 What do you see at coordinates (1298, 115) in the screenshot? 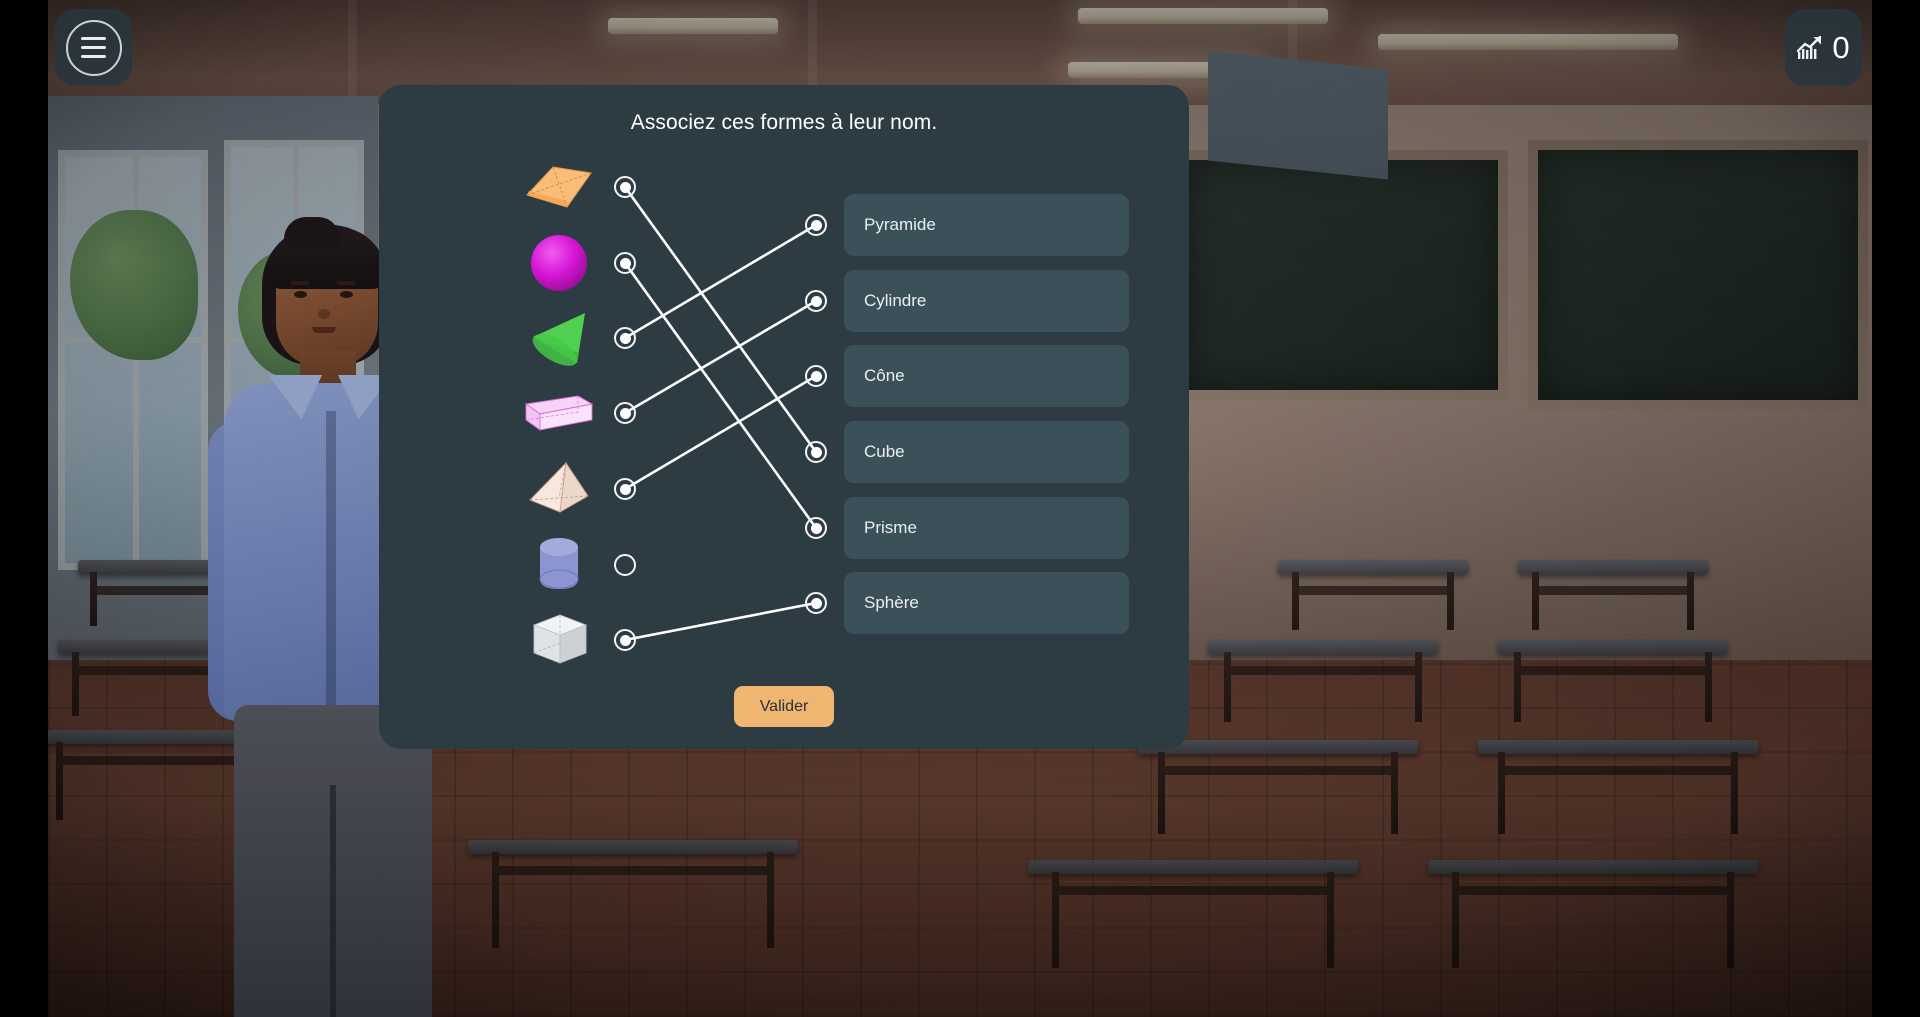
I see `wall-panel` at bounding box center [1298, 115].